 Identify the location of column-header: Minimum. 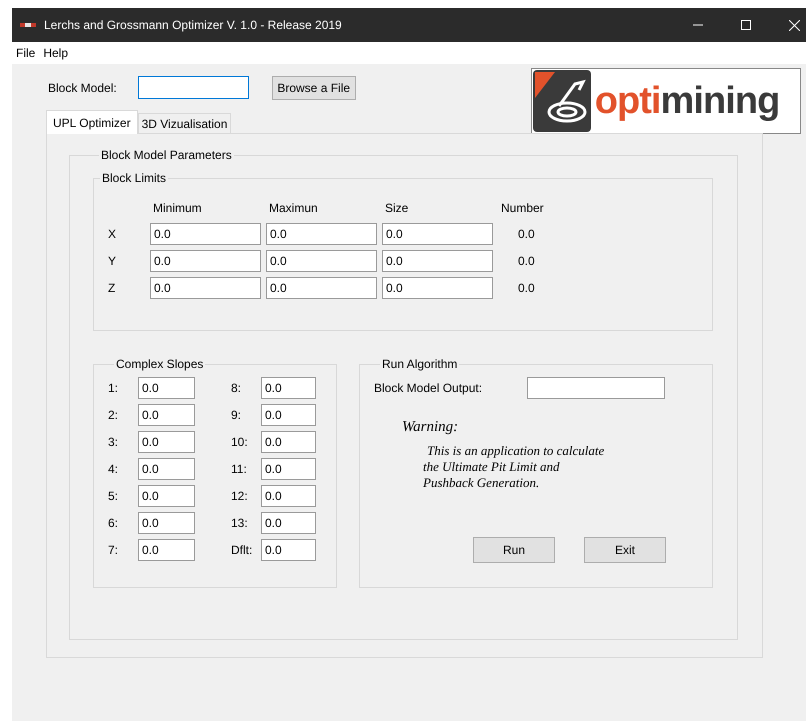
(178, 208).